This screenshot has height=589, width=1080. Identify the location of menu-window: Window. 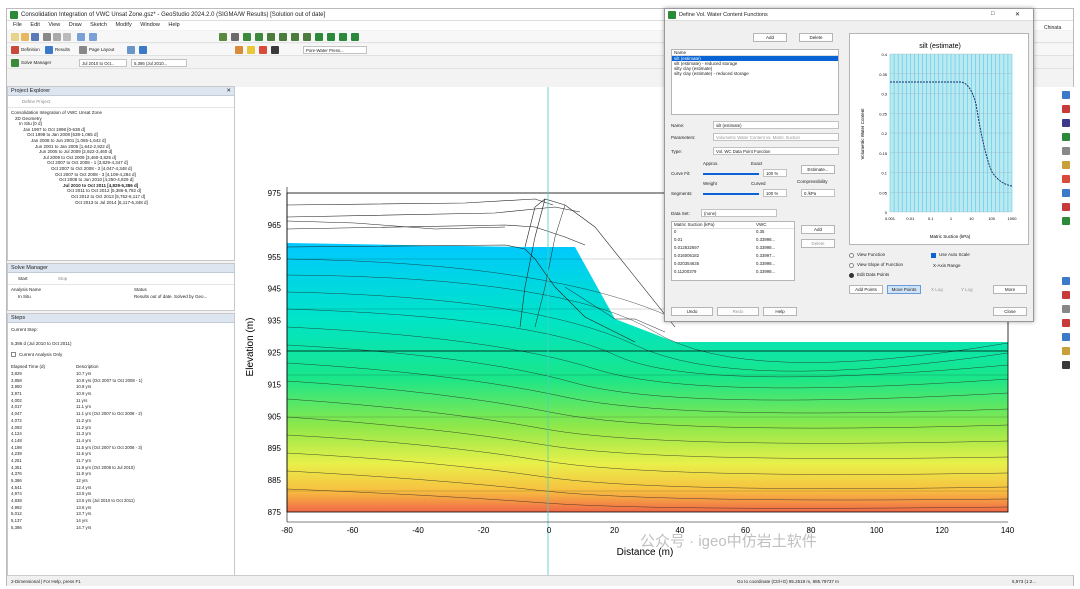
(150, 25).